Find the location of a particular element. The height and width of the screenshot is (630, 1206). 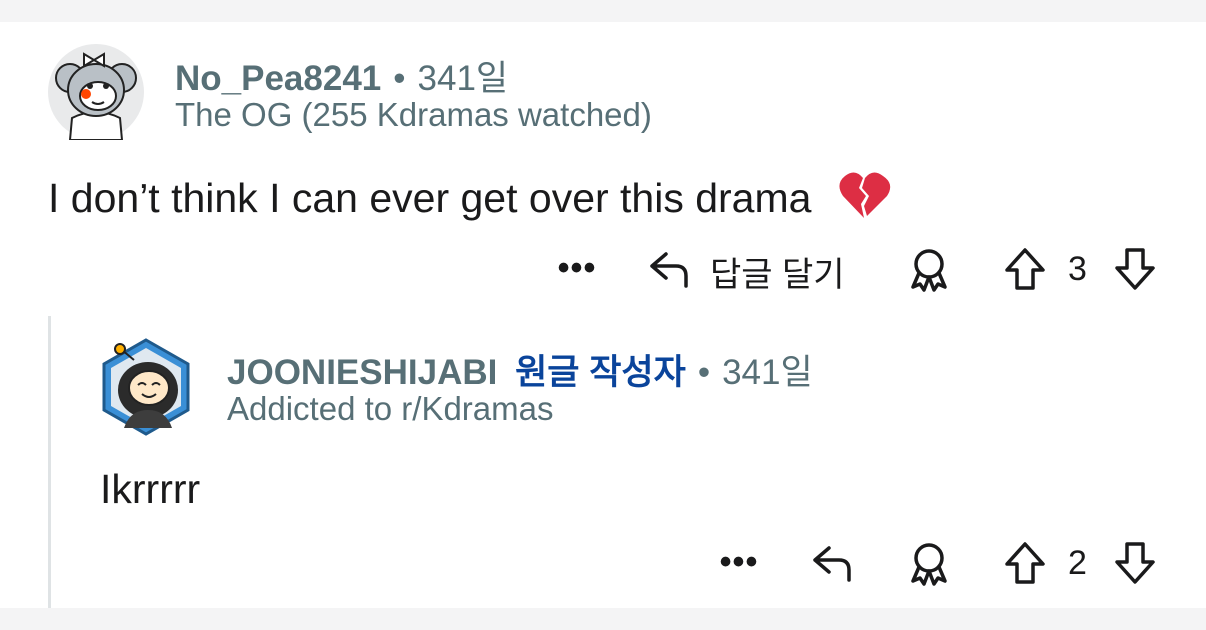

reply-label: 답글 달기 is located at coordinates (777, 271).